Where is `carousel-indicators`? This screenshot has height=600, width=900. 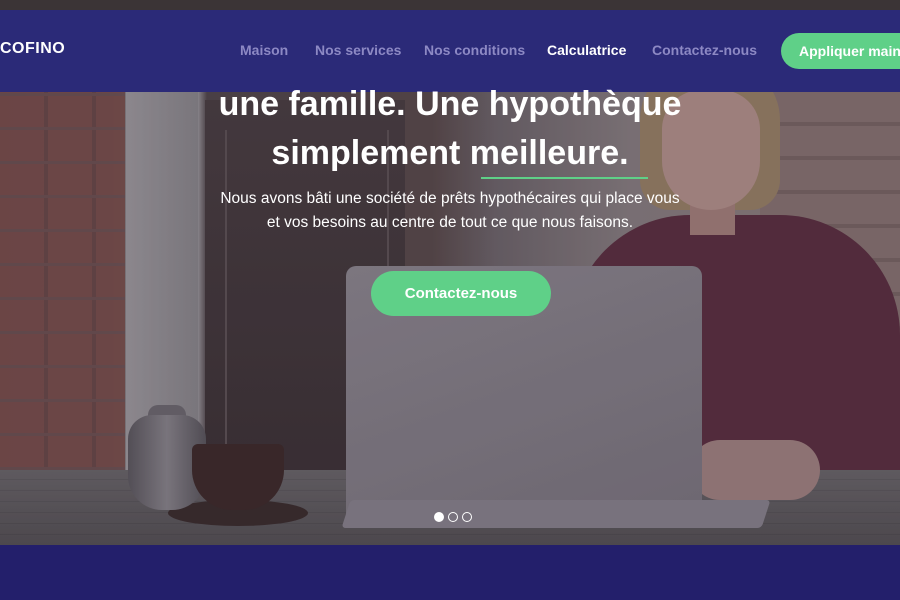 carousel-indicators is located at coordinates (453, 517).